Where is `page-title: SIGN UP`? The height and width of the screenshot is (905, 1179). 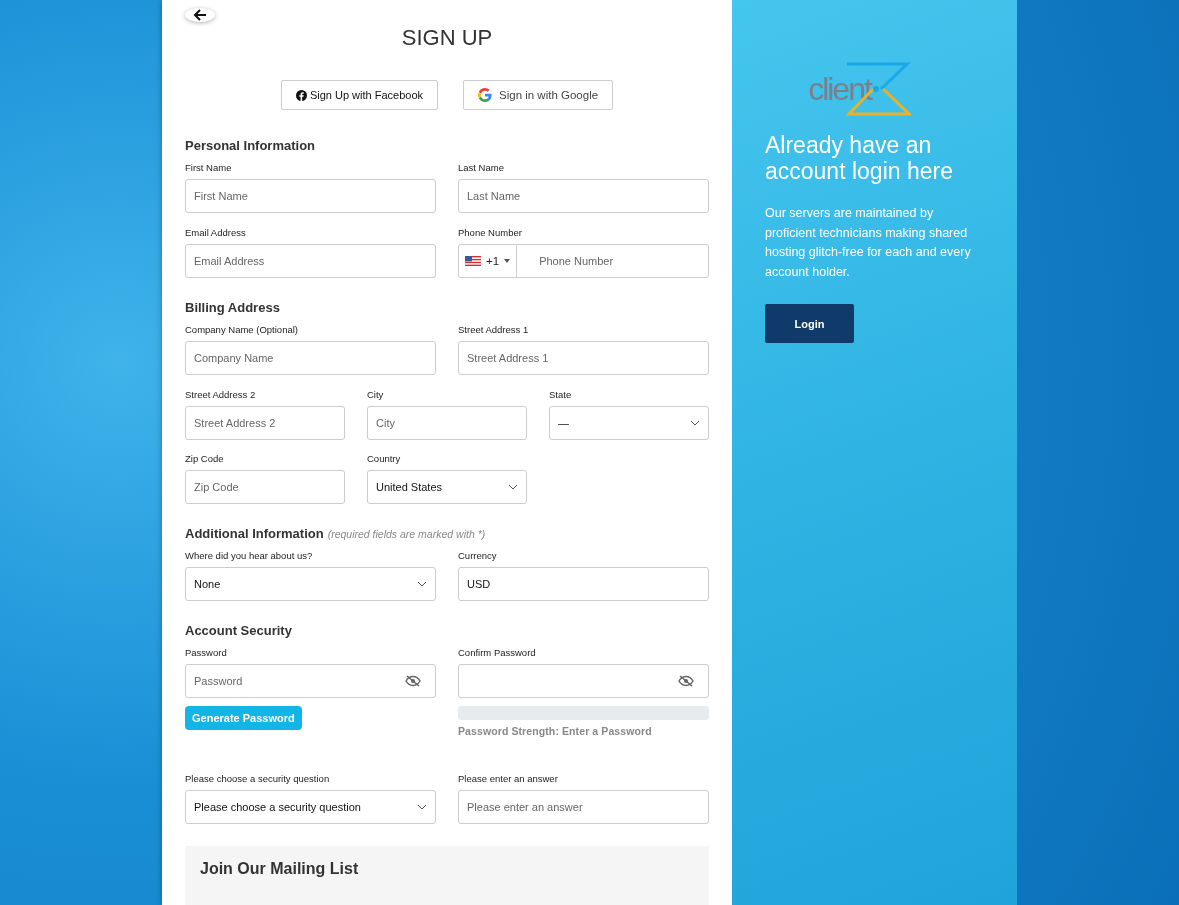 page-title: SIGN UP is located at coordinates (447, 38).